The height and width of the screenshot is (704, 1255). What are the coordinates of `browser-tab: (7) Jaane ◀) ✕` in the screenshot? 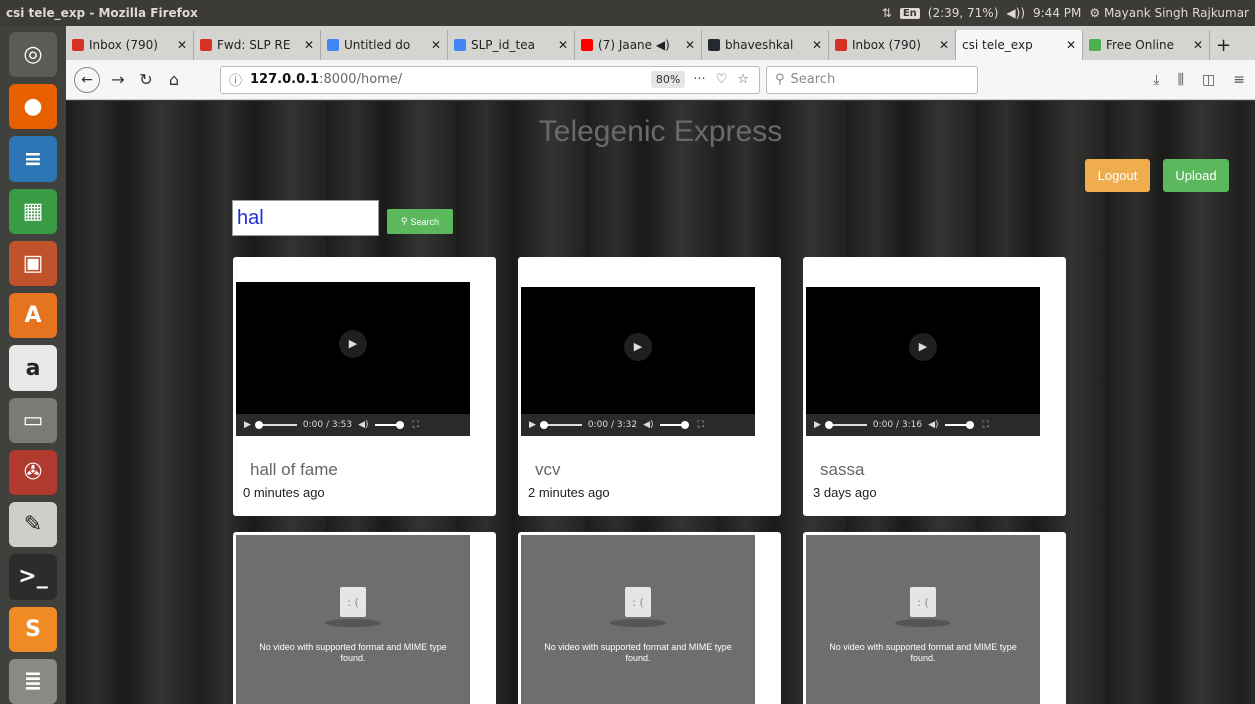 It's located at (638, 45).